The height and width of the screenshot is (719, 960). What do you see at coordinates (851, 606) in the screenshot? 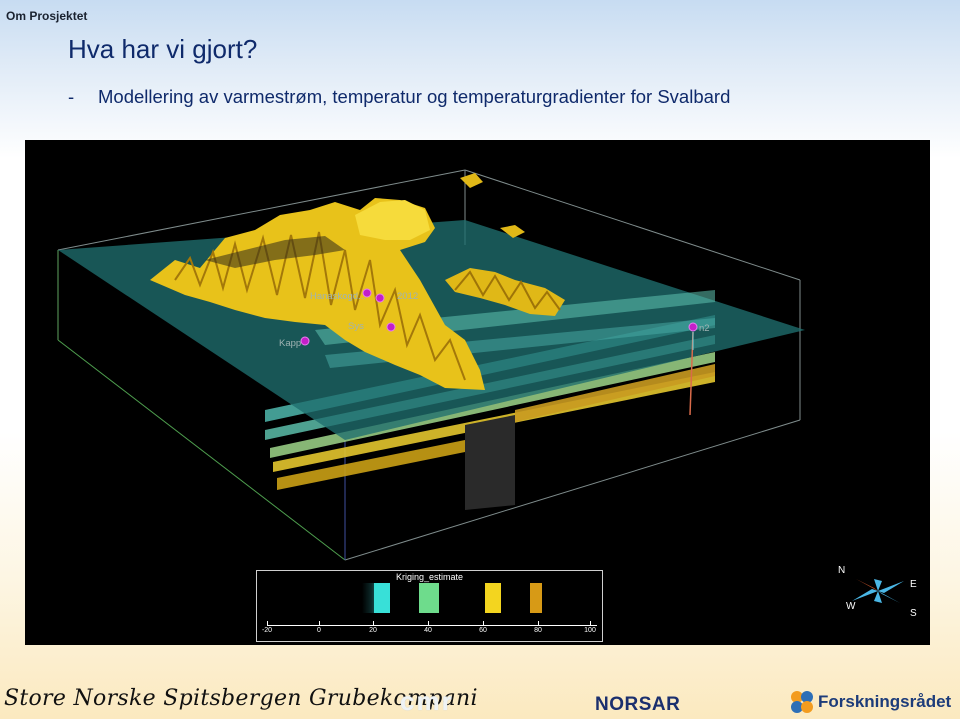
I see `compass-west-label: W` at bounding box center [851, 606].